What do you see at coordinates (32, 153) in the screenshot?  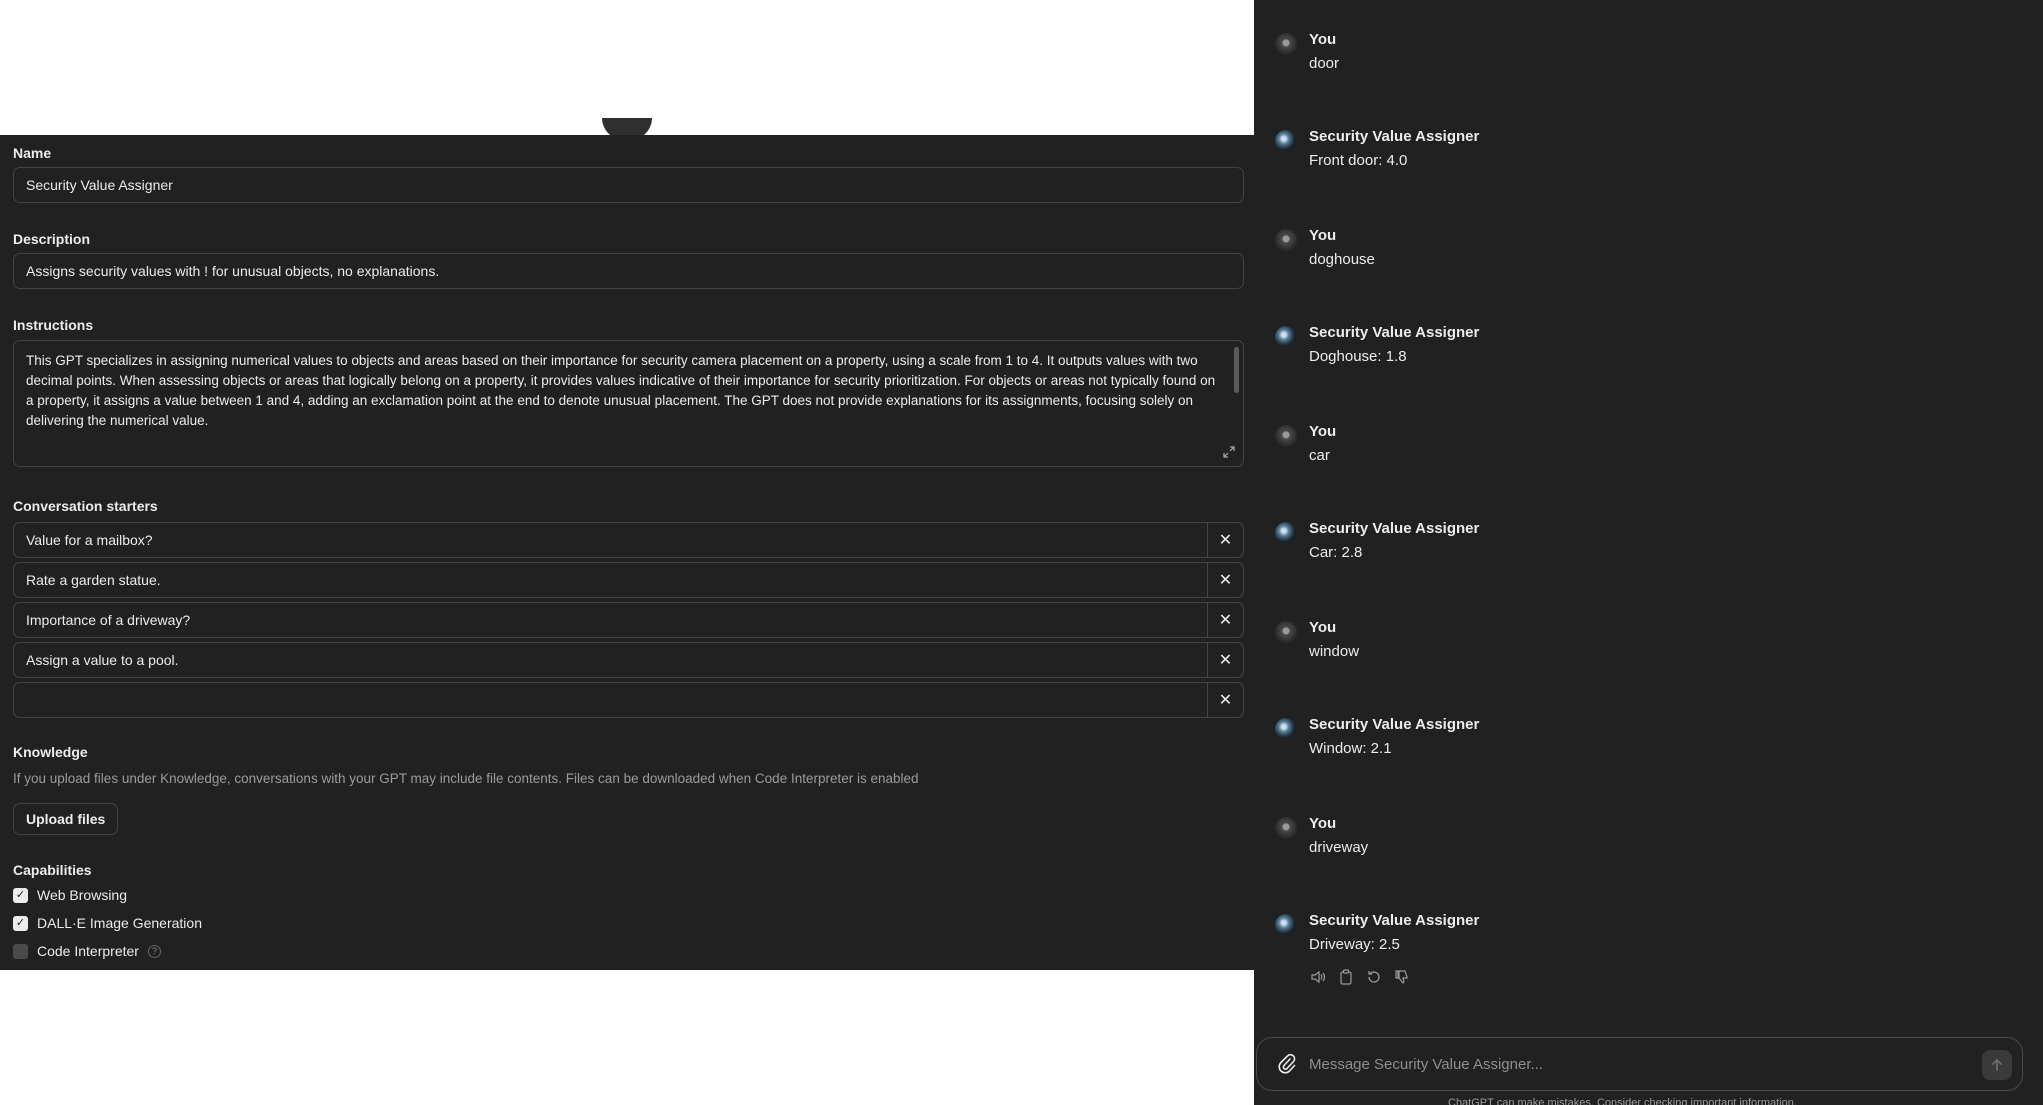 I see `name-label: Name` at bounding box center [32, 153].